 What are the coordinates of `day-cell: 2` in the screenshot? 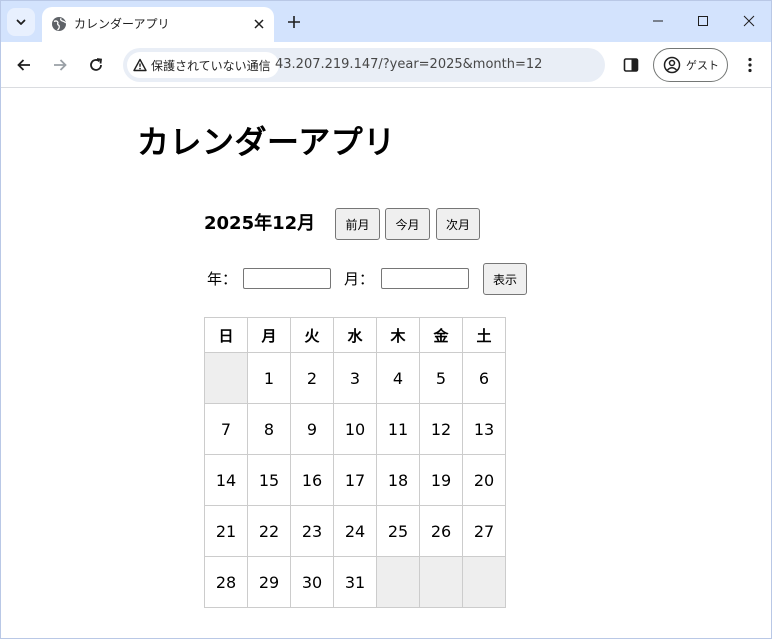 It's located at (312, 378).